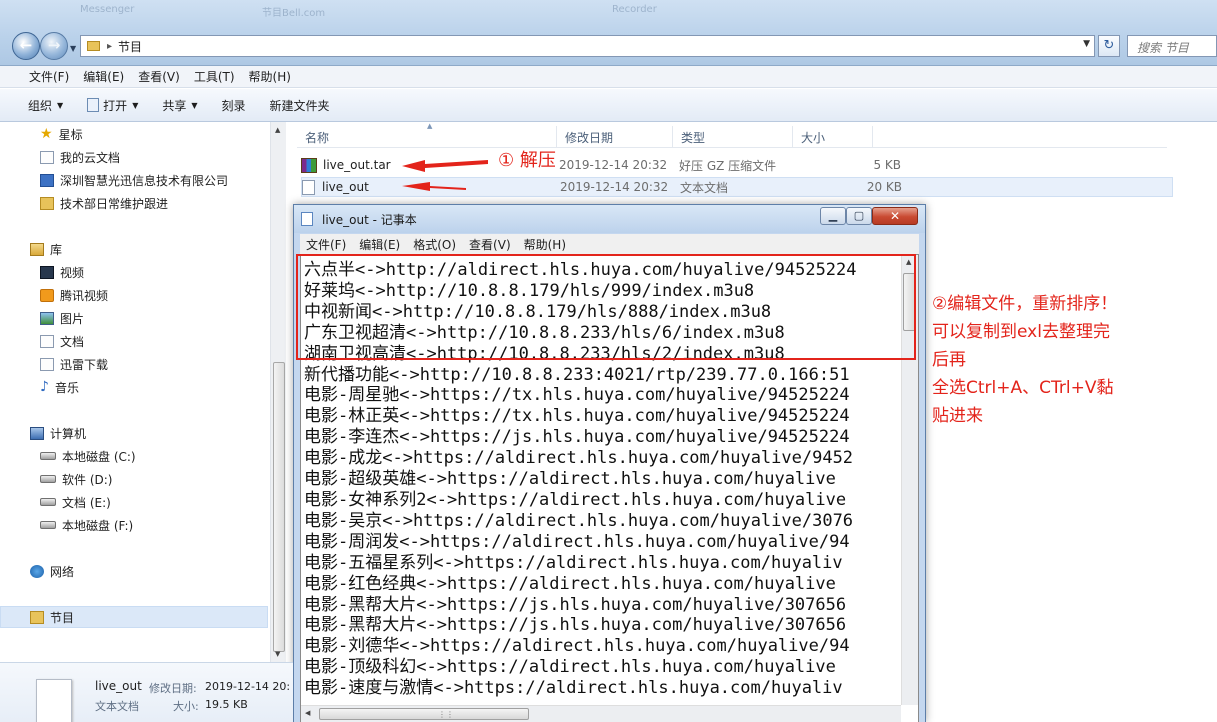  I want to click on minimize-button: ▁, so click(833, 216).